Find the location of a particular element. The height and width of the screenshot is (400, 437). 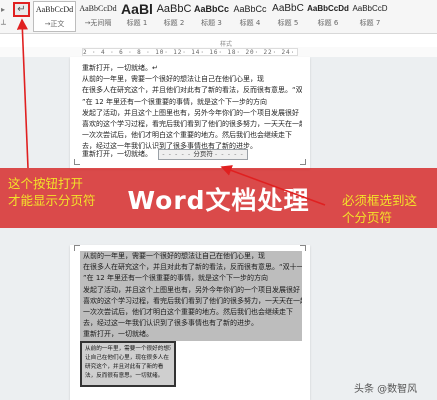

text-line: 重新打开，一切就绪。 is located at coordinates (117, 154).